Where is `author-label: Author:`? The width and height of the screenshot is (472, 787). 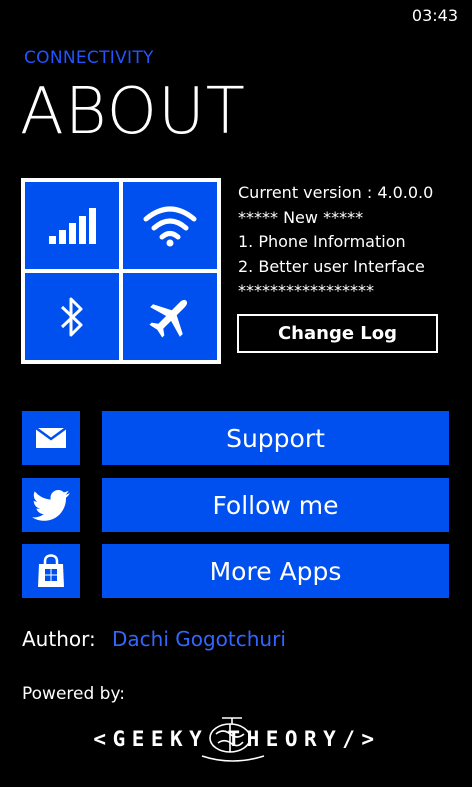
author-label: Author: is located at coordinates (59, 639).